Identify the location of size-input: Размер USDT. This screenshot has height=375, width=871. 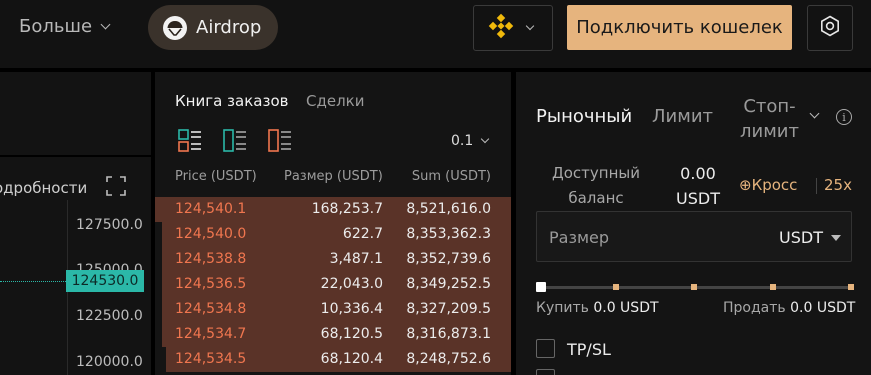
(694, 236).